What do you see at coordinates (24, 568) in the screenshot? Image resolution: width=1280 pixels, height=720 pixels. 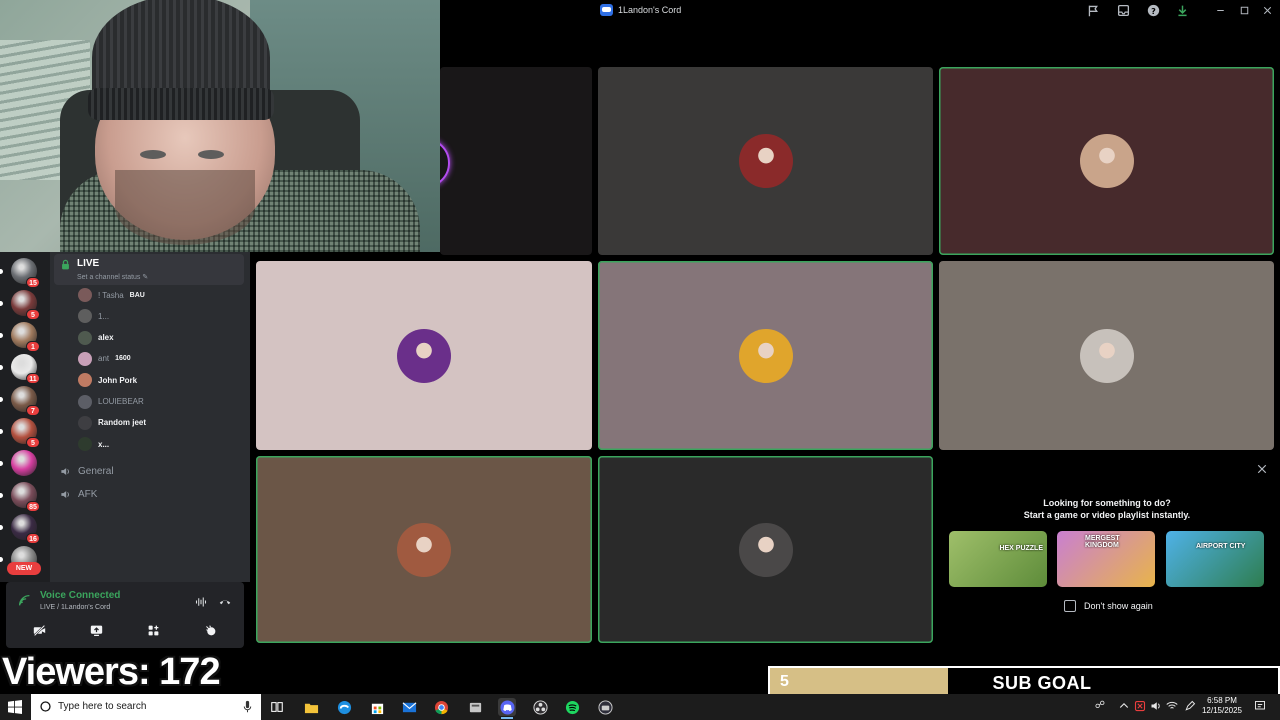 I see `new-badge: NEW` at bounding box center [24, 568].